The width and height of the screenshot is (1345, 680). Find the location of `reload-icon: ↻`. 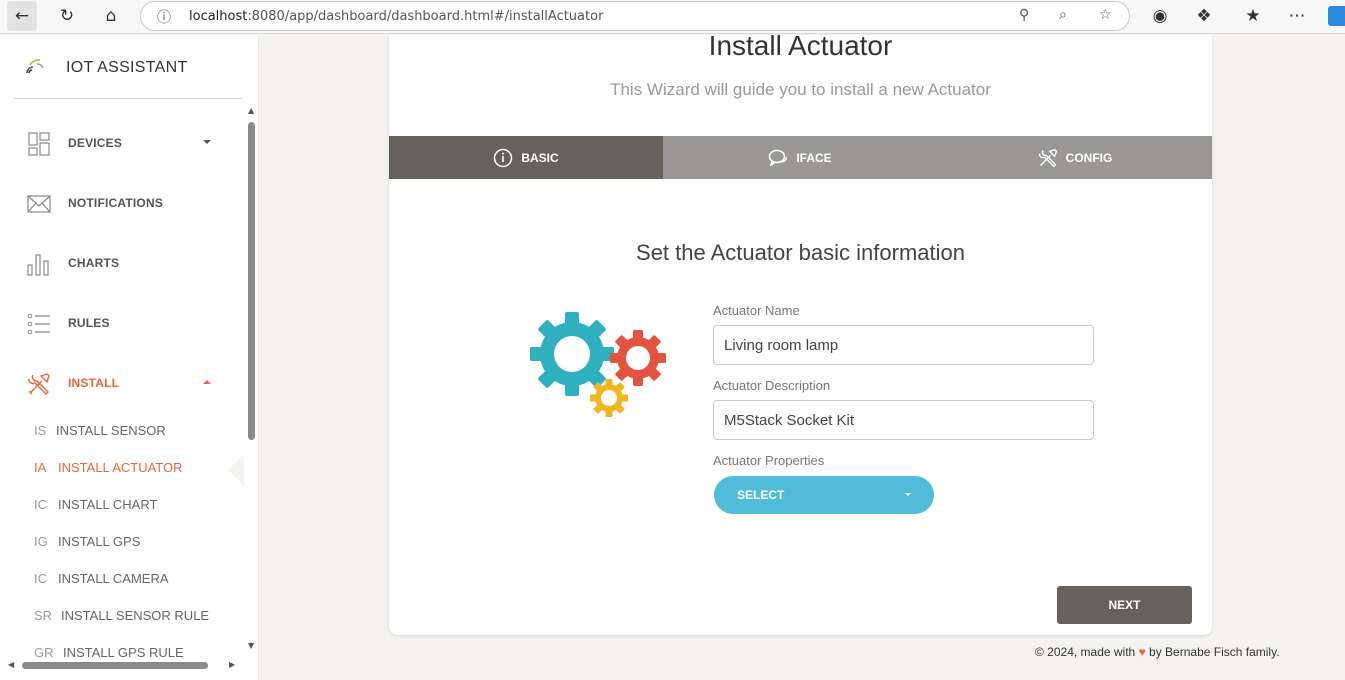

reload-icon: ↻ is located at coordinates (67, 16).